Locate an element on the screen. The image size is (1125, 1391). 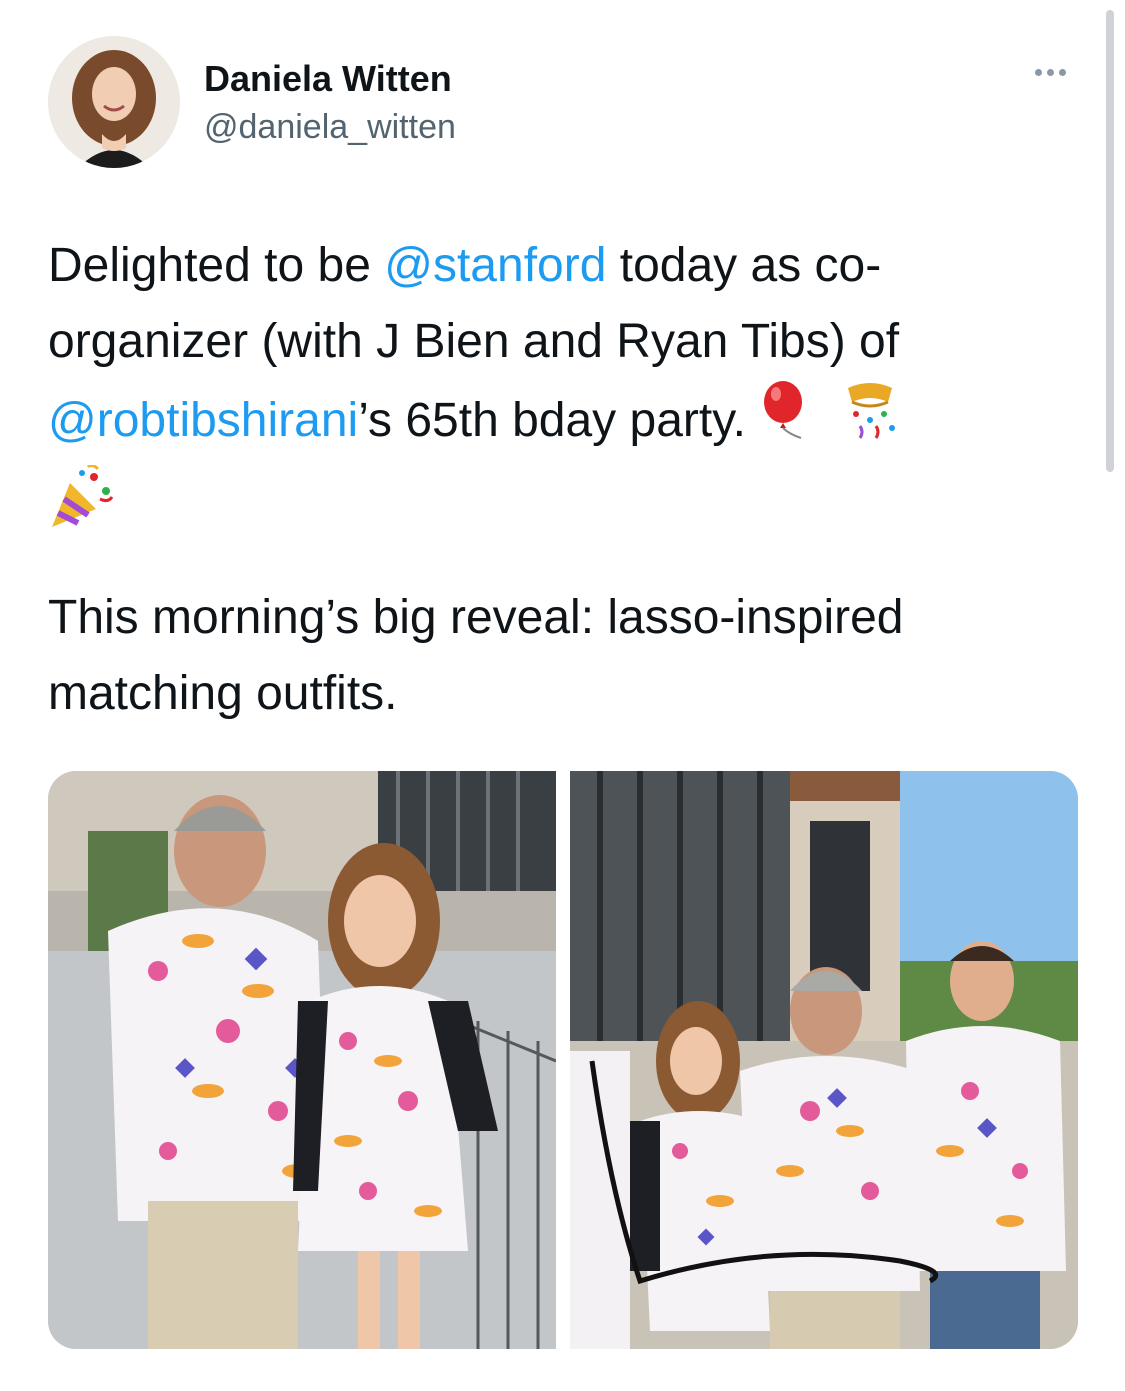
avatar is located at coordinates (114, 102).